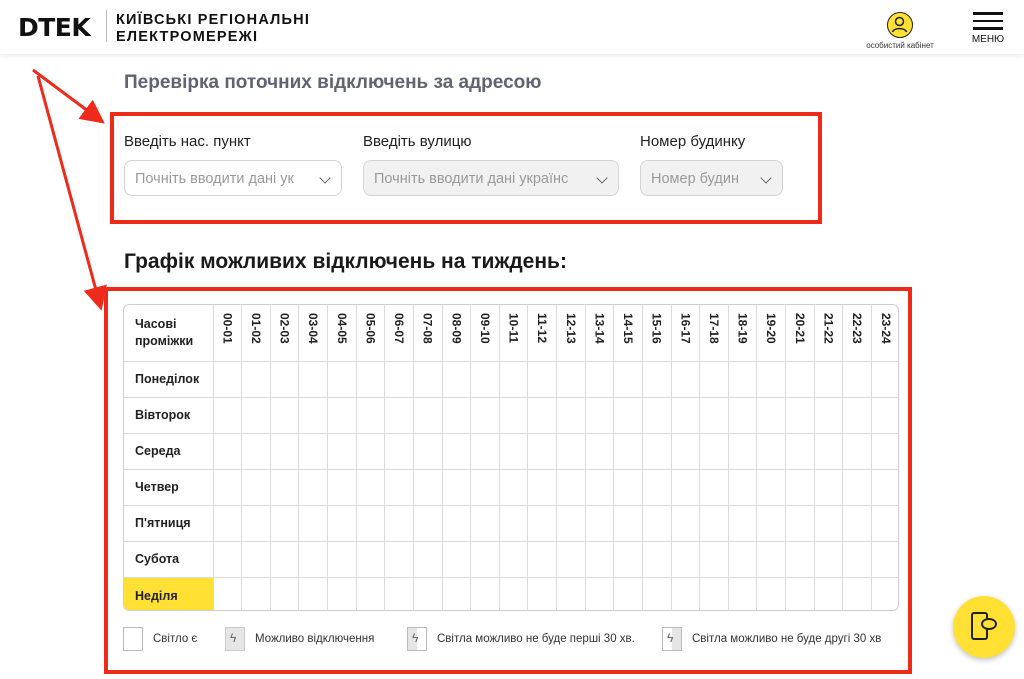 The width and height of the screenshot is (1024, 679). What do you see at coordinates (187, 141) in the screenshot?
I see `city-label: Введіть нас. пункт` at bounding box center [187, 141].